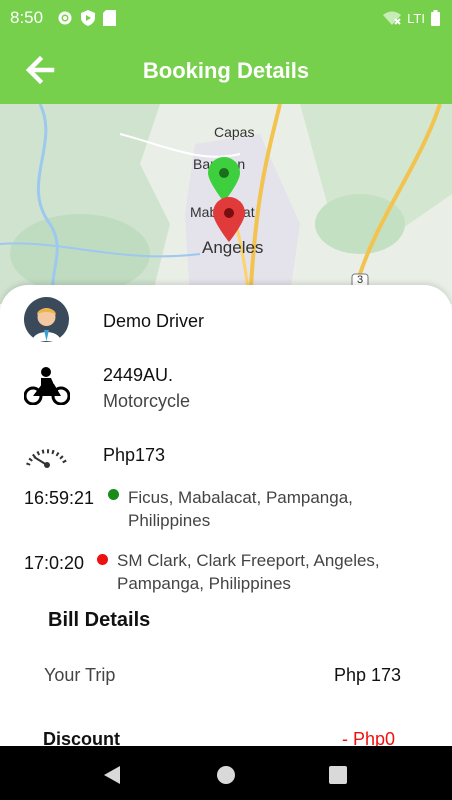 The image size is (452, 800). Describe the element at coordinates (134, 455) in the screenshot. I see `fare-amount: Php173` at that location.